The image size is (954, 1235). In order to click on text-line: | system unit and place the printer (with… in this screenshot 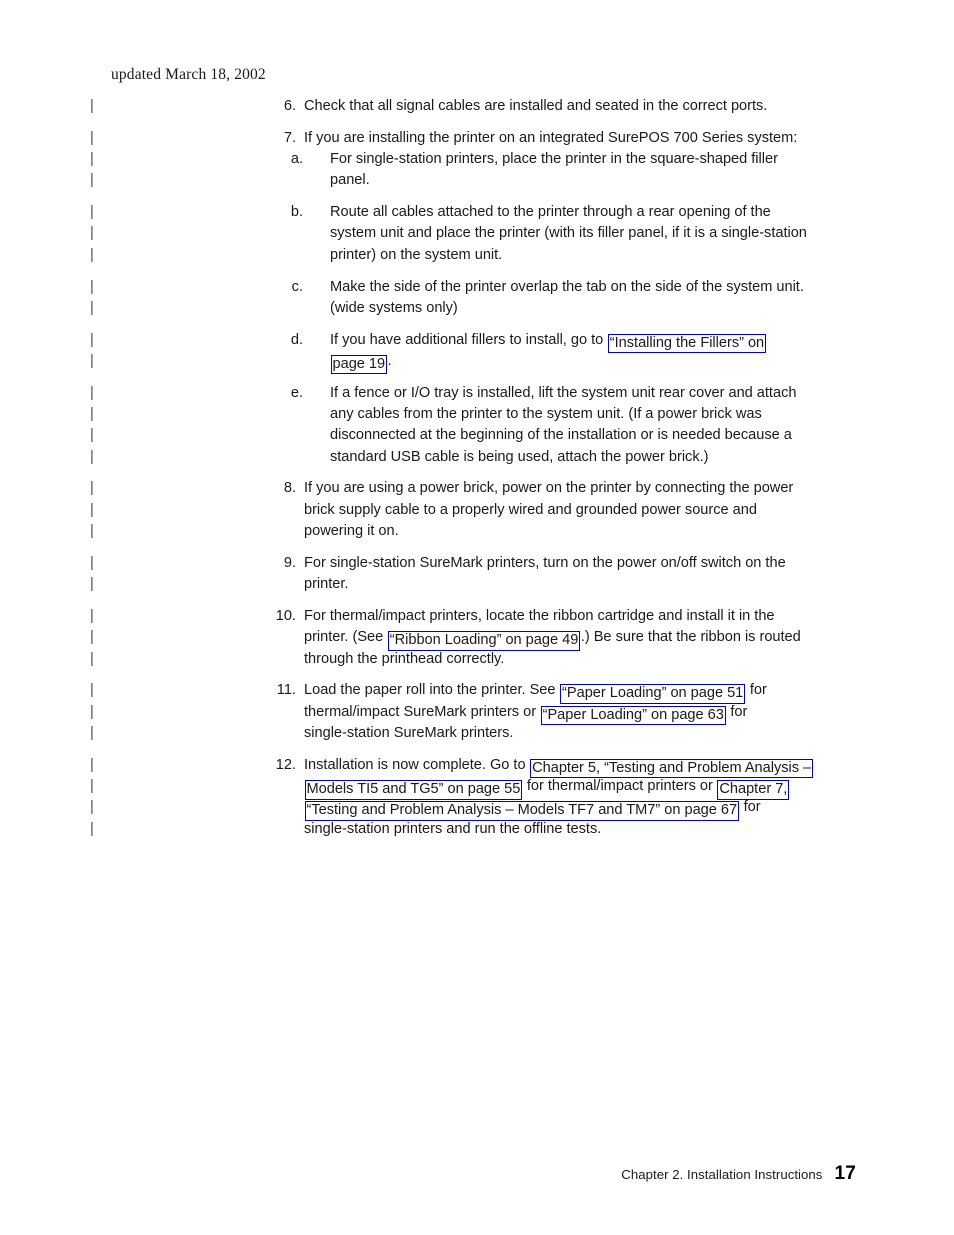, I will do `click(477, 233)`.